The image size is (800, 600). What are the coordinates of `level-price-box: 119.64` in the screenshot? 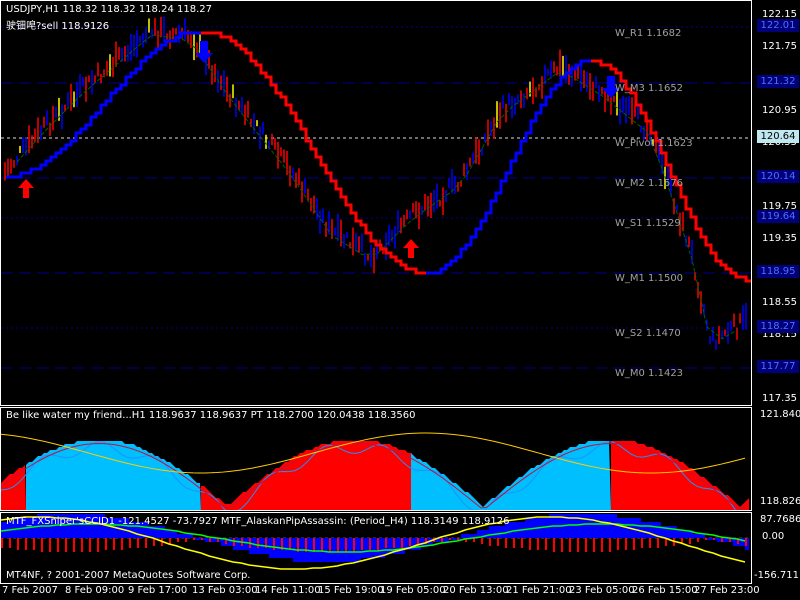 It's located at (778, 216).